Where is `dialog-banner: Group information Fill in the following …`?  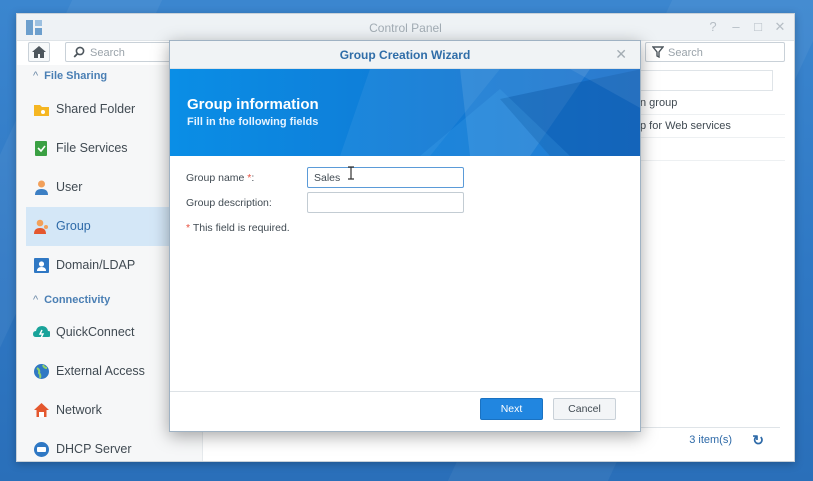 dialog-banner: Group information Fill in the following … is located at coordinates (405, 112).